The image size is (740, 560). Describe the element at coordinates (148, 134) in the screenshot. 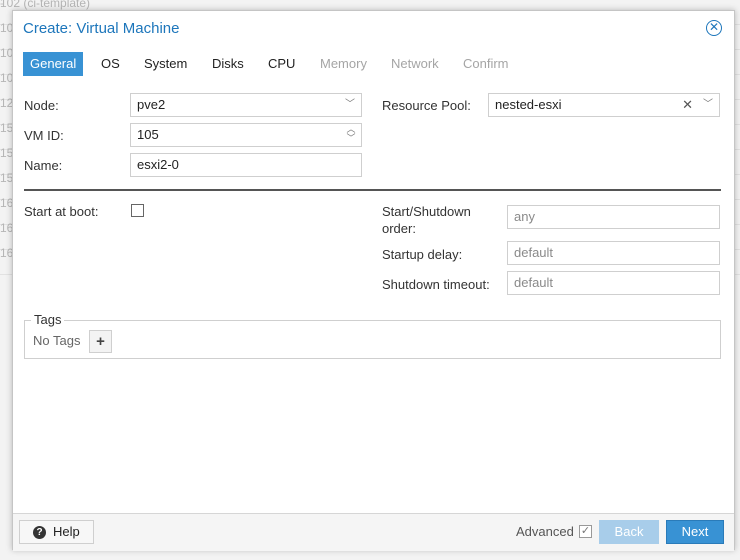

I see `vmid-value: 105` at that location.